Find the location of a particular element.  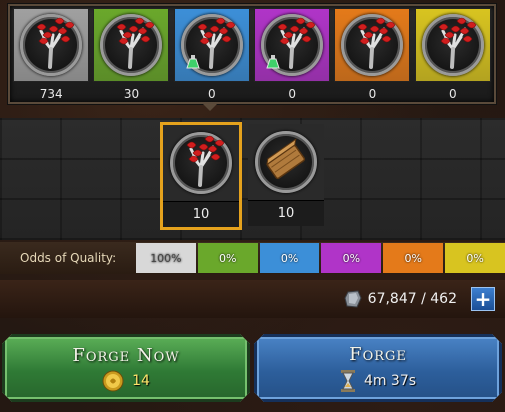

odds-cell-common: 100% is located at coordinates (166, 258).